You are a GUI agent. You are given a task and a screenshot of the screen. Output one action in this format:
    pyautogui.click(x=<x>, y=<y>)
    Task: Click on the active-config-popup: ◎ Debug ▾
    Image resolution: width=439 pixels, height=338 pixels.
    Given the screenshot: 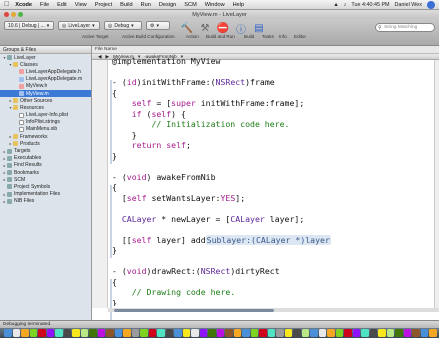 What is the action you would take?
    pyautogui.click(x=123, y=25)
    